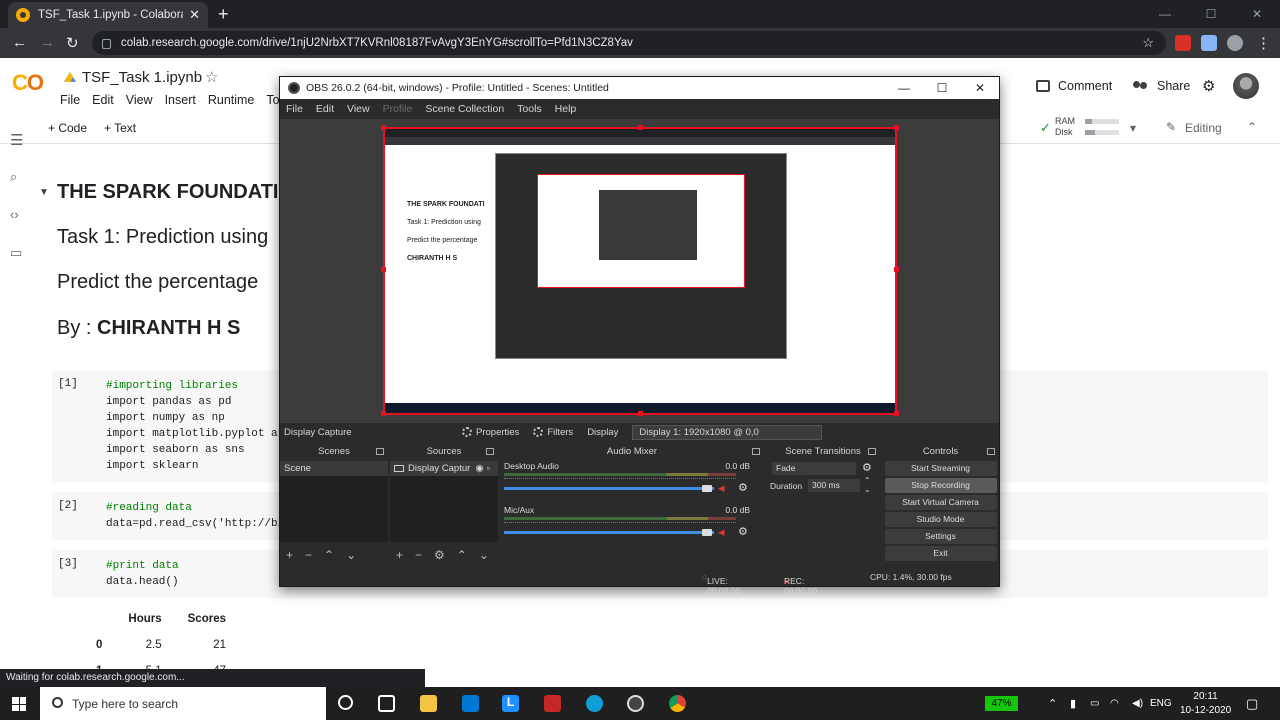 The image size is (1280, 720). What do you see at coordinates (19, 42) in the screenshot?
I see `back-icon: ←` at bounding box center [19, 42].